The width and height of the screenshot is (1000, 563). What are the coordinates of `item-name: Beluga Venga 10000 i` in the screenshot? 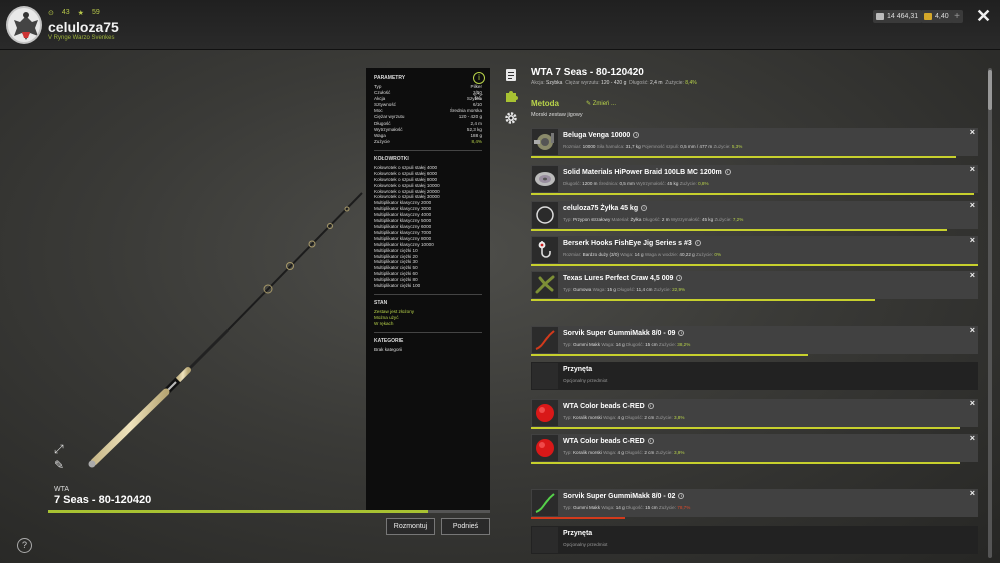 It's located at (601, 135).